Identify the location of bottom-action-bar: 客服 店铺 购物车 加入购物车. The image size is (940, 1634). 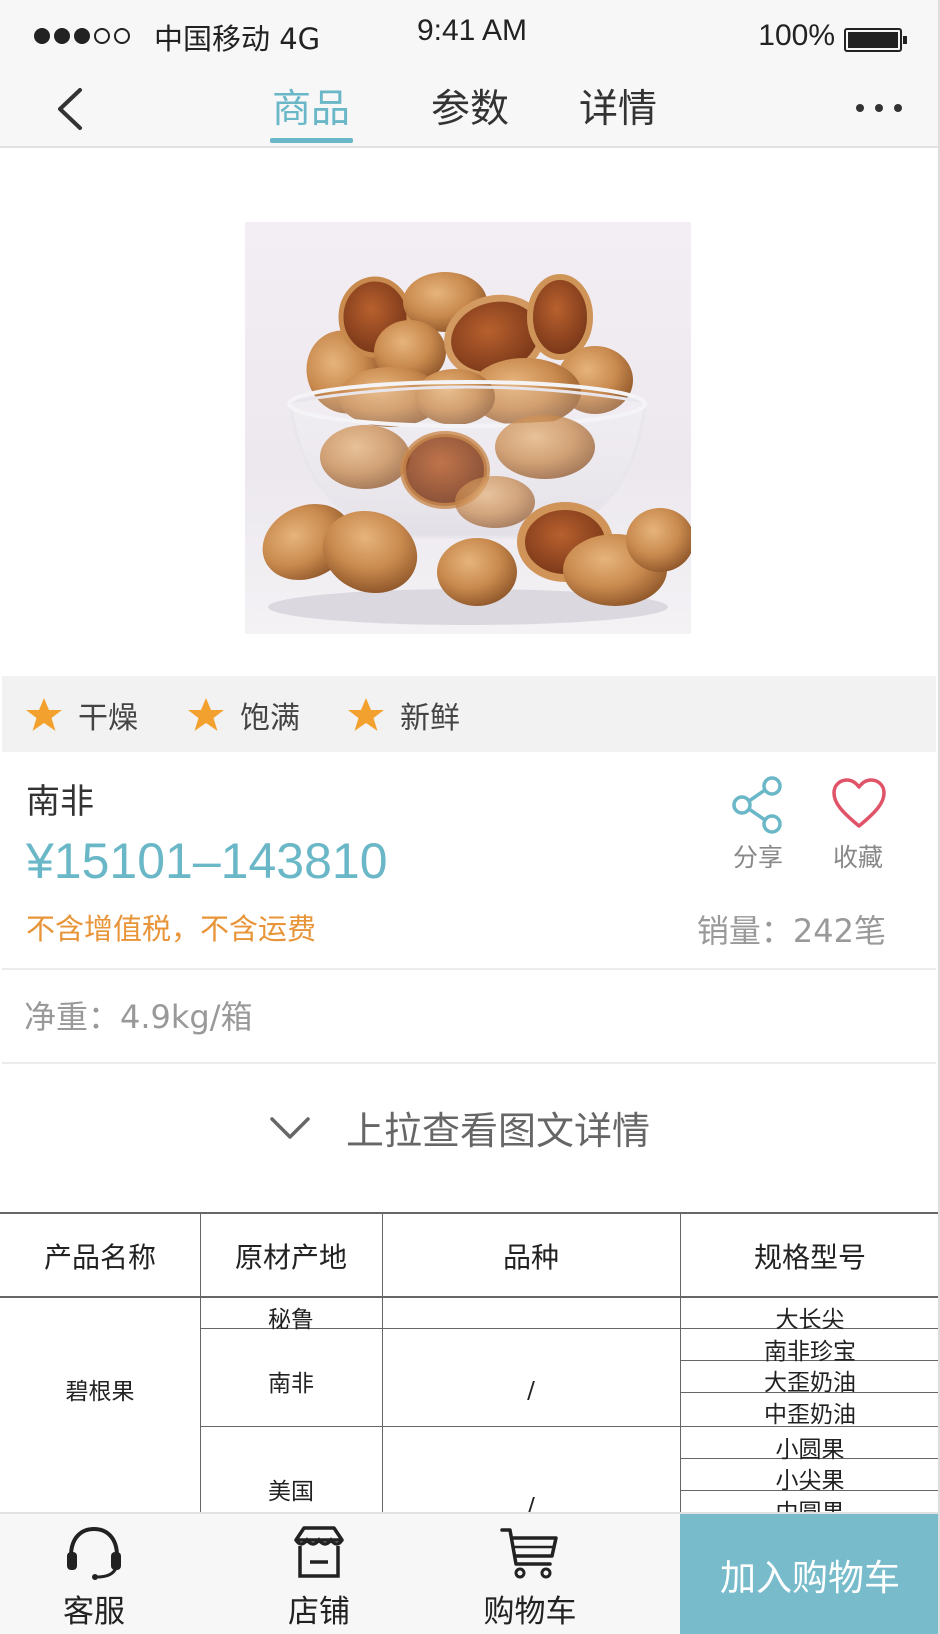
(470, 1573).